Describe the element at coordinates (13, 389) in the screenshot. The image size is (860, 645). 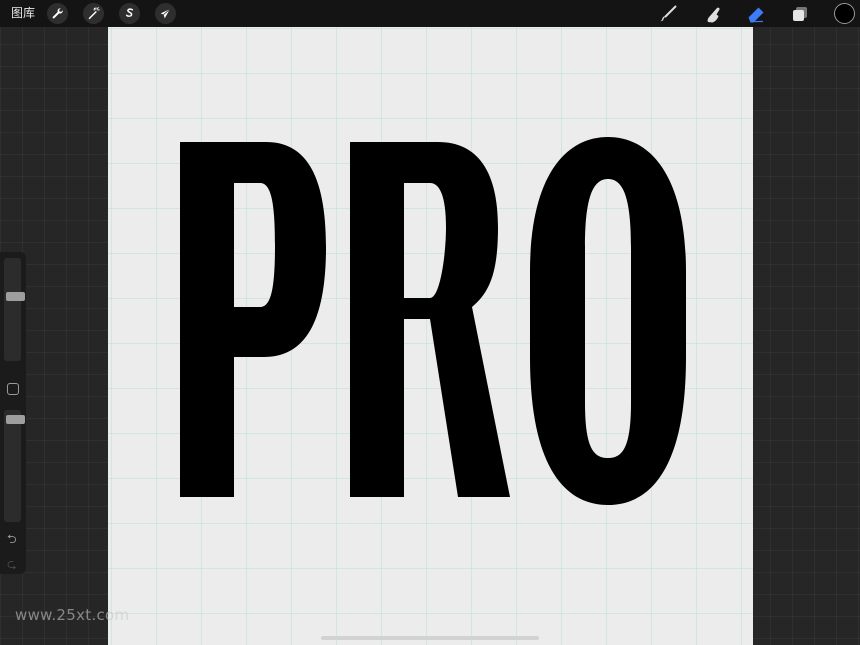
I see `modify-button` at that location.